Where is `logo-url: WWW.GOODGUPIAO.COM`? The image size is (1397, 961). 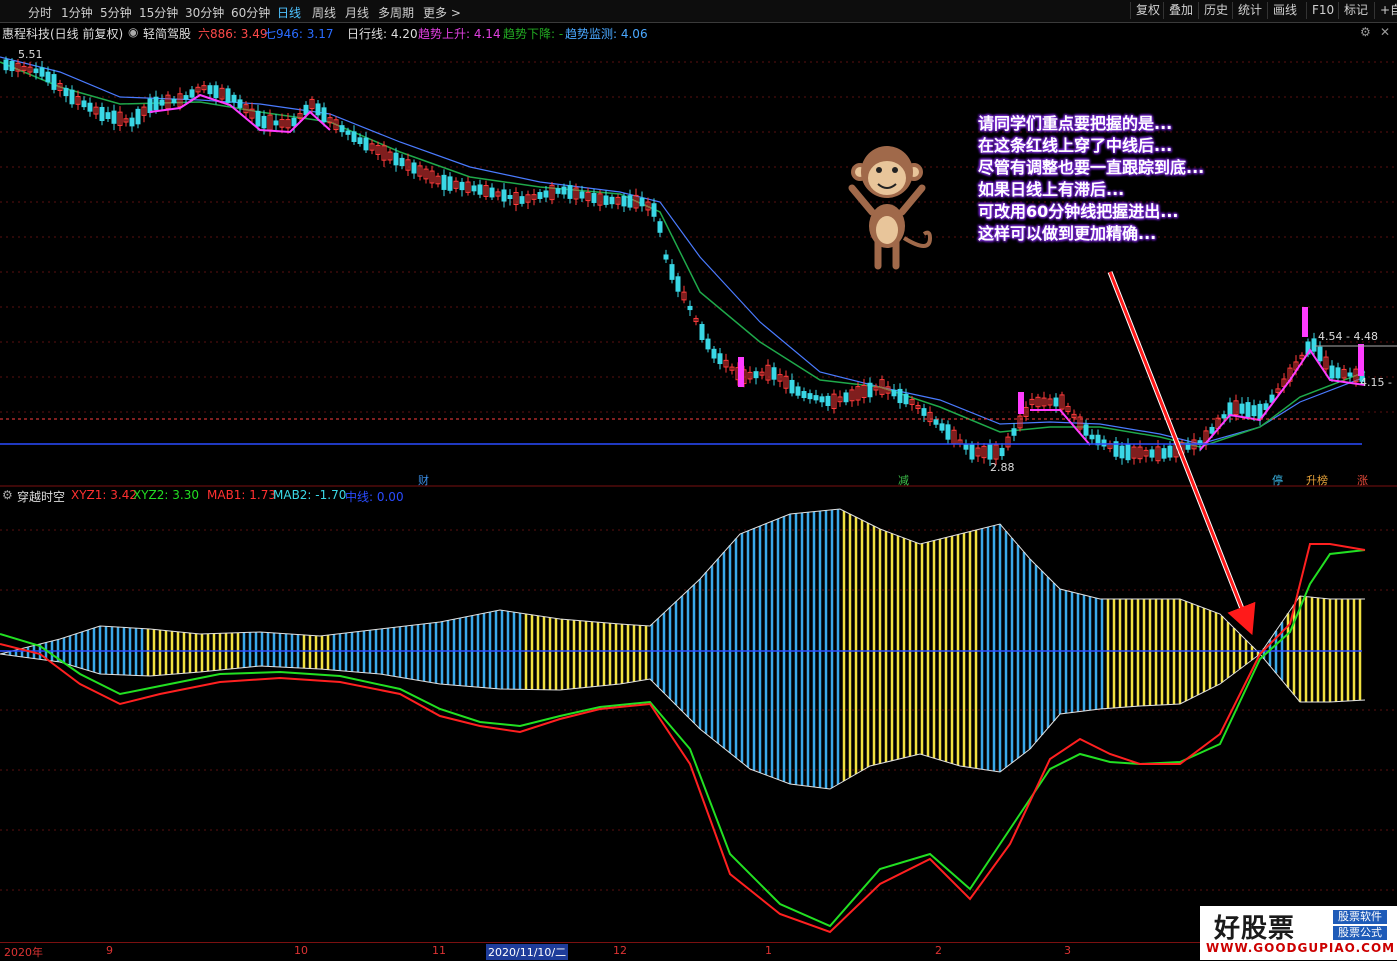 logo-url: WWW.GOODGUPIAO.COM is located at coordinates (1301, 948).